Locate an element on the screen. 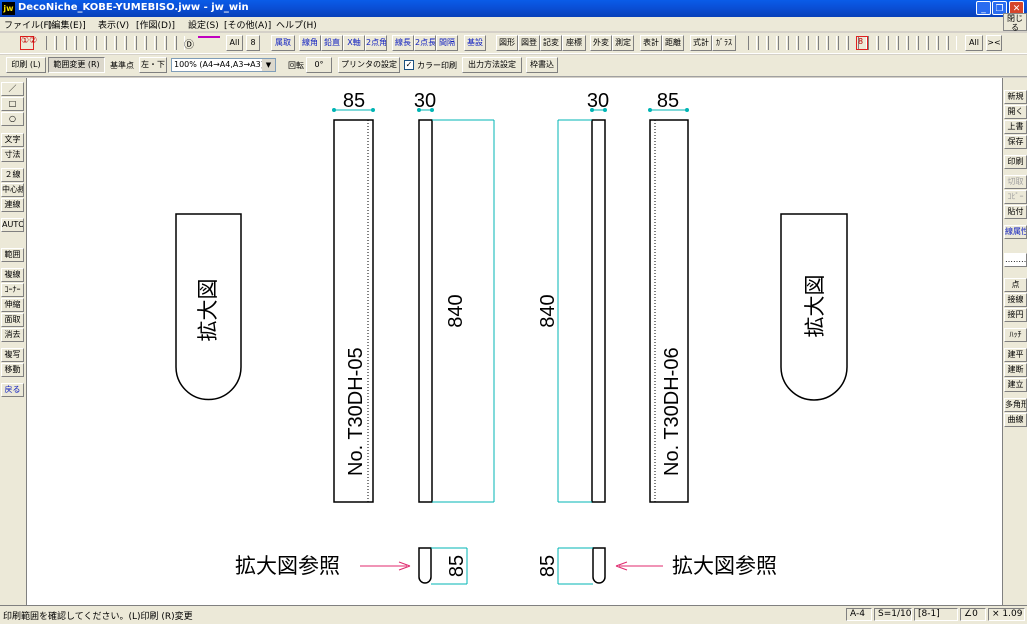  minimize-icon: _ is located at coordinates (983, 8).